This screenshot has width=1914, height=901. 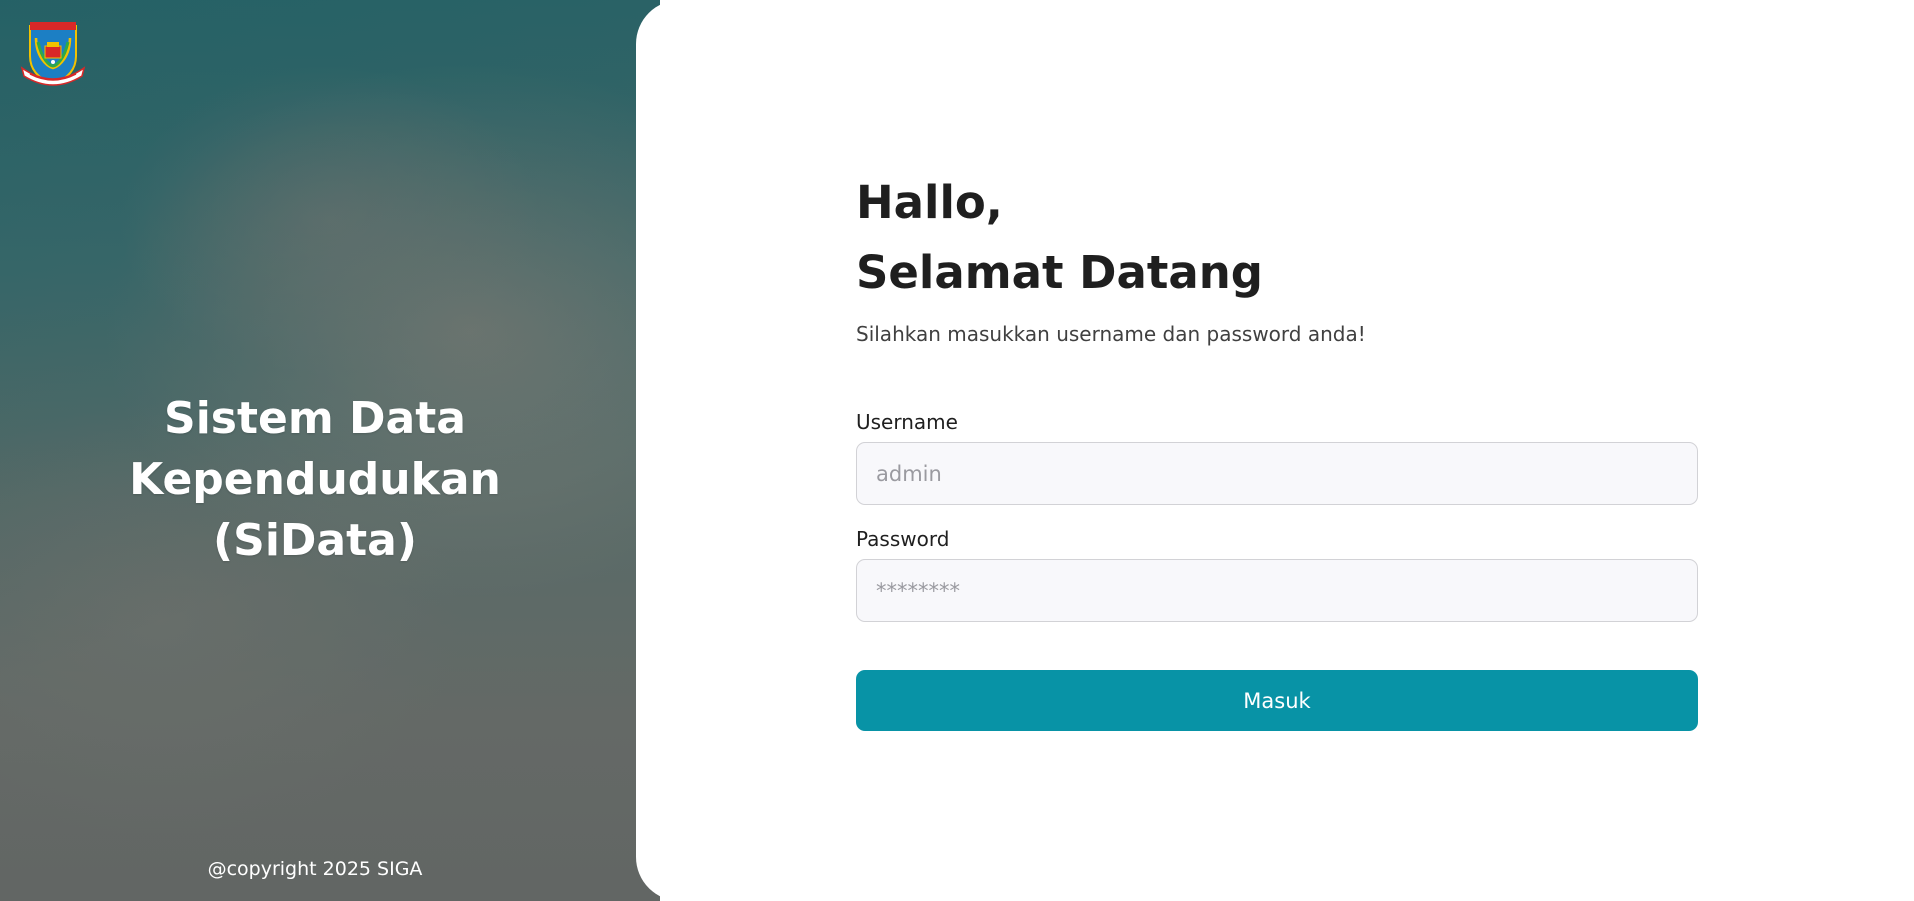 I want to click on app-title: Sistem Data Kependudukan (SiData), so click(x=315, y=479).